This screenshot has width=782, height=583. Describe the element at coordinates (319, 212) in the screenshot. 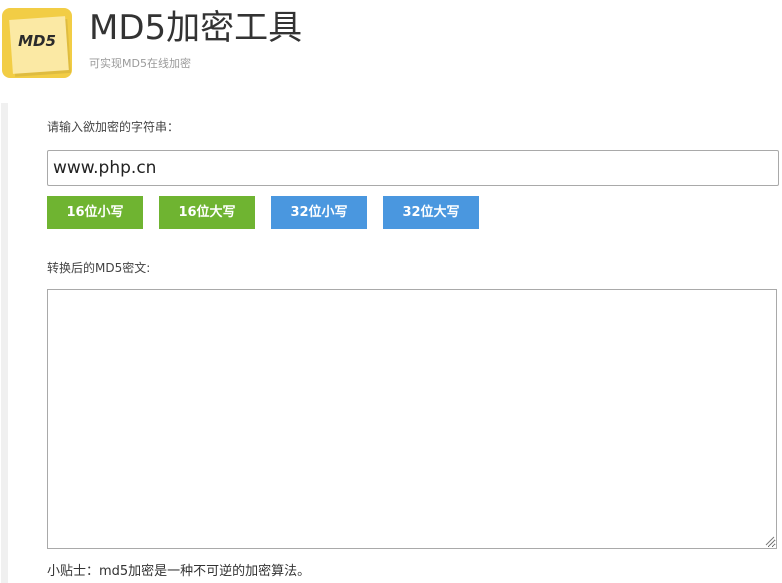

I see `32-bit-lowercase-button: 32位小写` at that location.